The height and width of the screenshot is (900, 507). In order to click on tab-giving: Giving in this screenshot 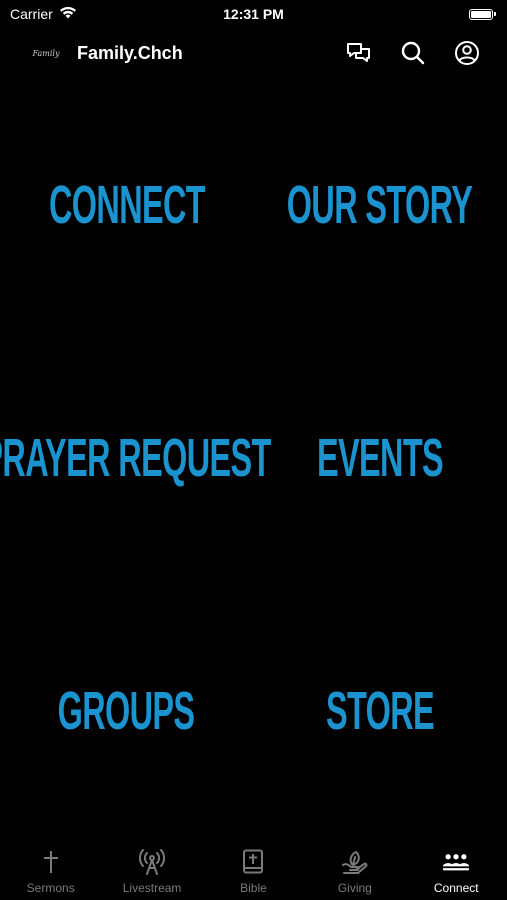, I will do `click(354, 871)`.